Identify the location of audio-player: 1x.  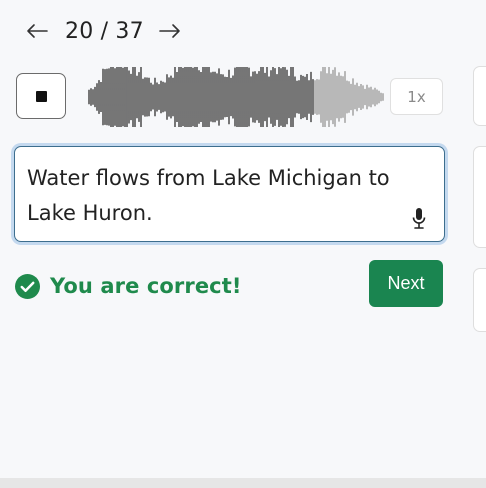
(230, 97).